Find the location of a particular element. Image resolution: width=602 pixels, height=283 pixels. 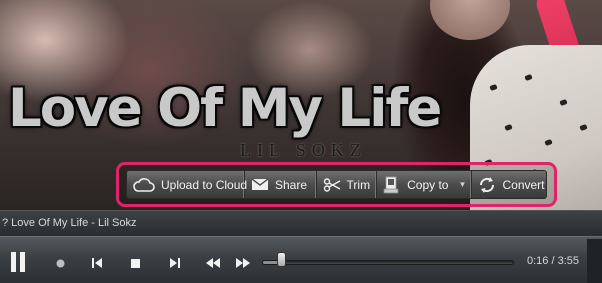

scissors-icon is located at coordinates (332, 184).